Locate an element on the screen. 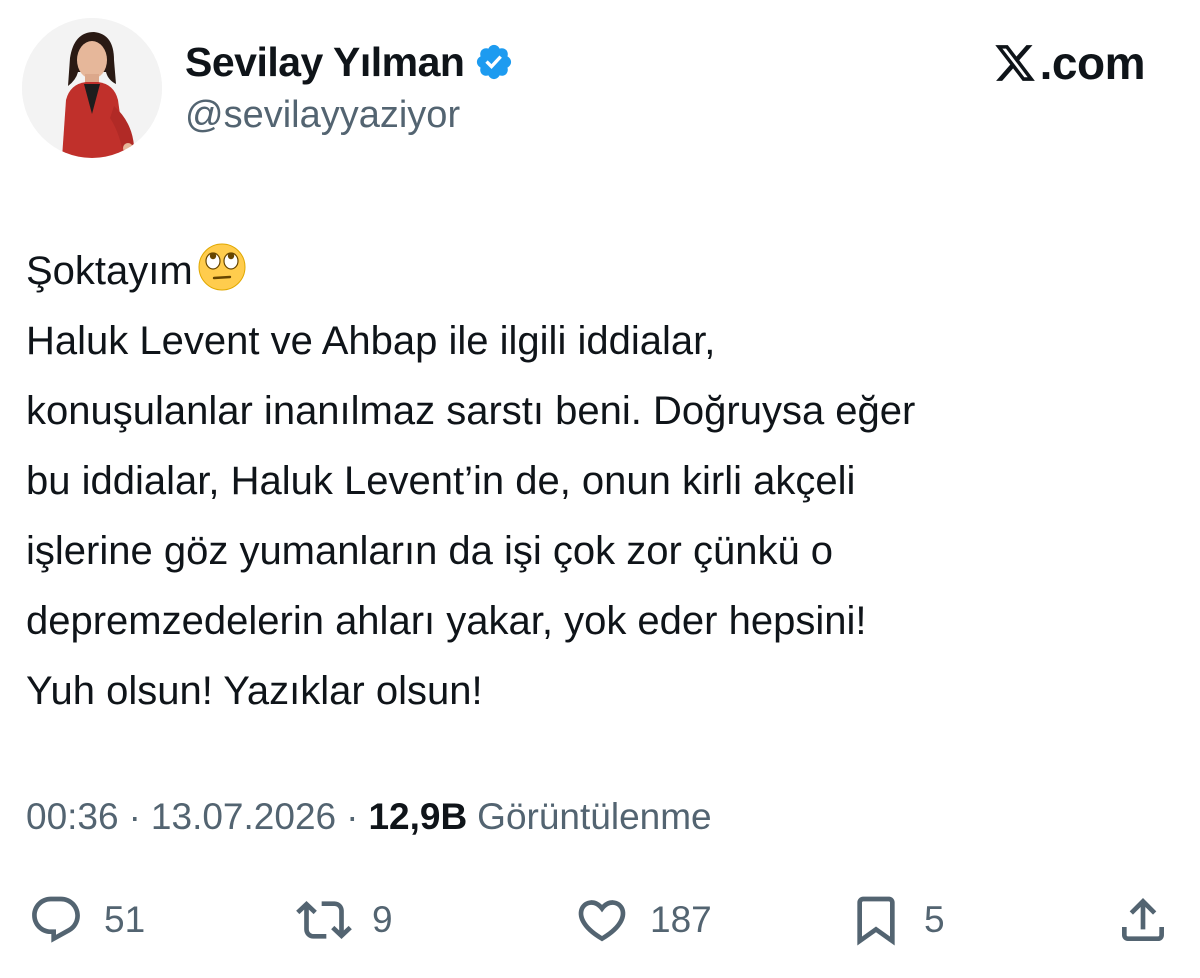 This screenshot has width=1200, height=978. share-icon is located at coordinates (1143, 919).